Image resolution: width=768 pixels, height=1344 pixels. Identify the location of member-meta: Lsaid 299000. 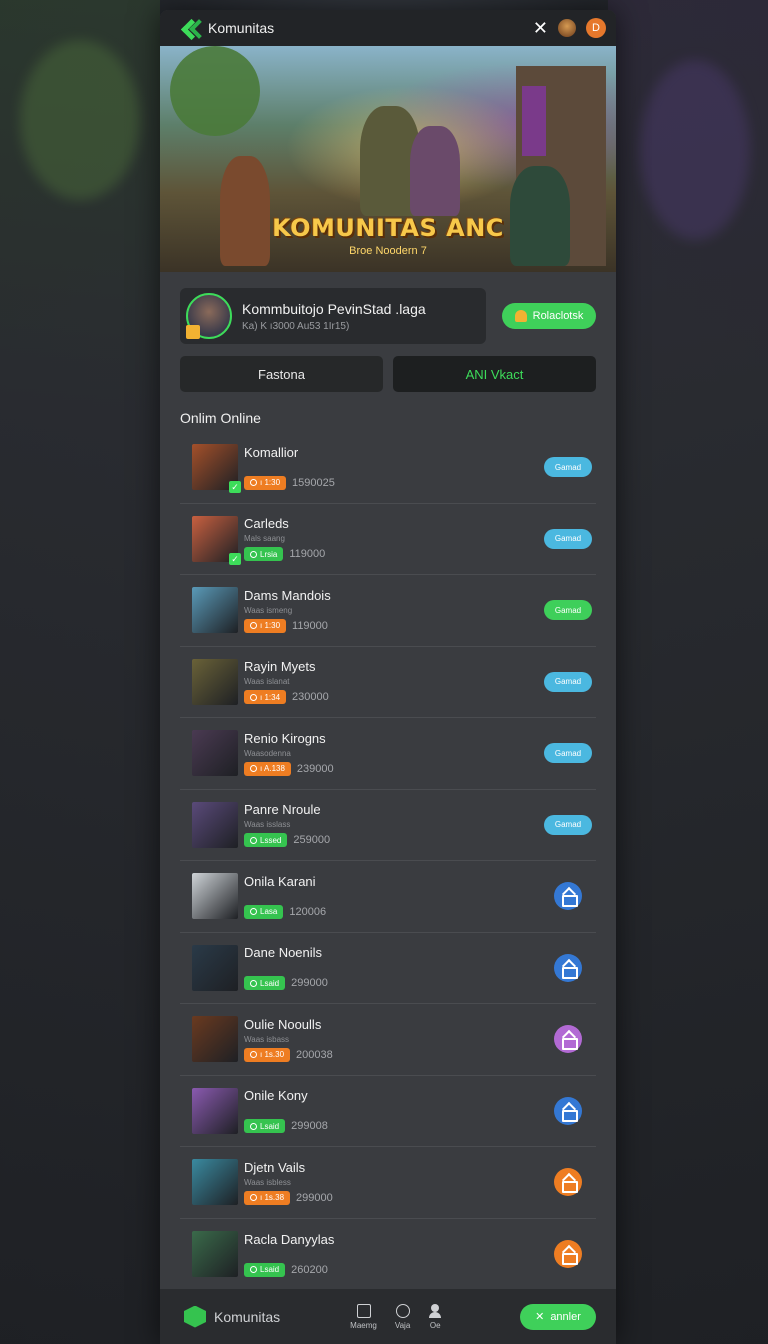
(286, 983).